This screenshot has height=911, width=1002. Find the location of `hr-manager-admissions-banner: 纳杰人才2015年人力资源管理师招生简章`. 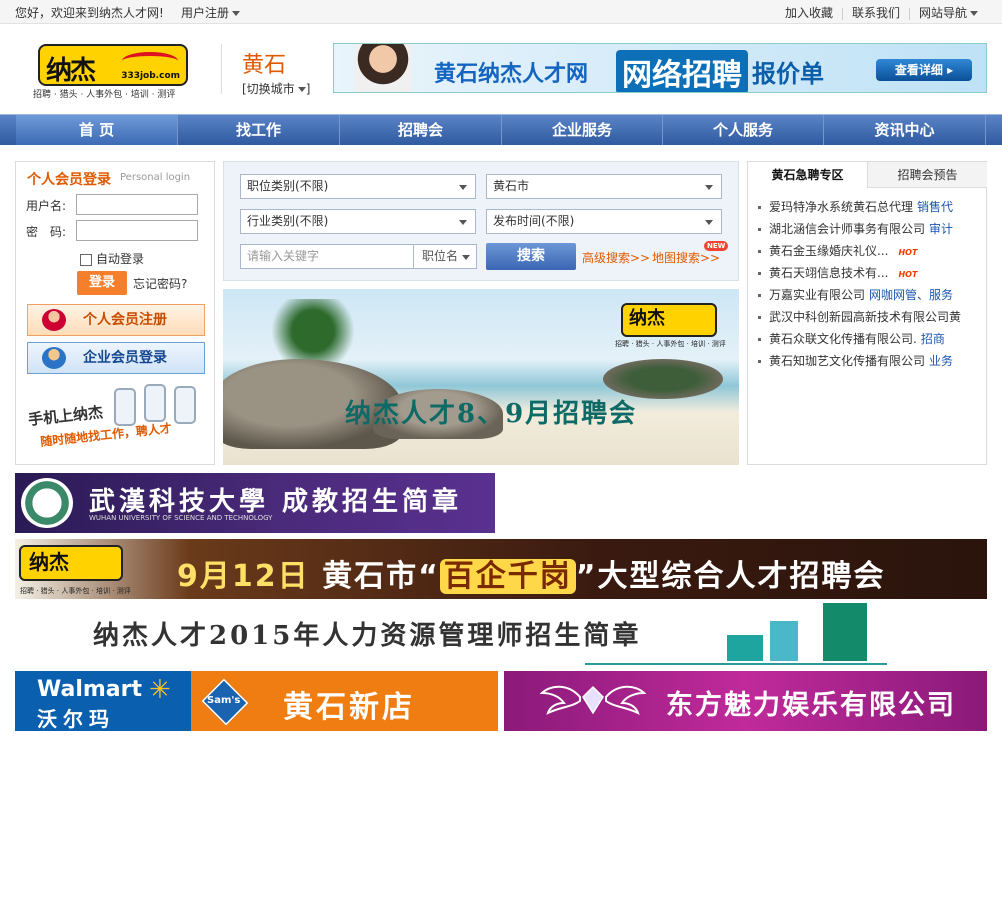

hr-manager-admissions-banner: 纳杰人才2015年人力资源管理师招生简章 is located at coordinates (501, 635).